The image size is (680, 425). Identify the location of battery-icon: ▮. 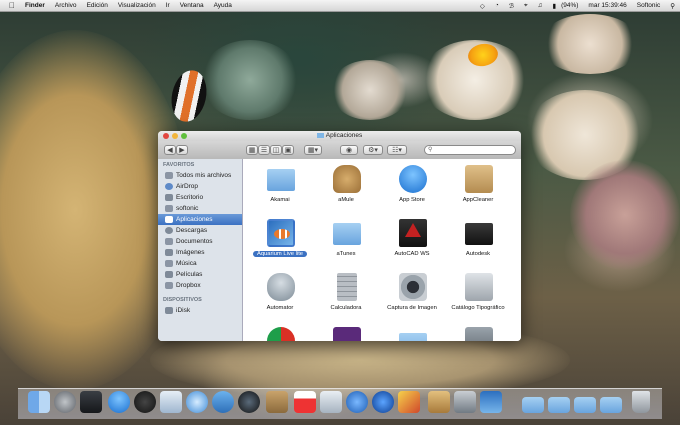
(555, 6).